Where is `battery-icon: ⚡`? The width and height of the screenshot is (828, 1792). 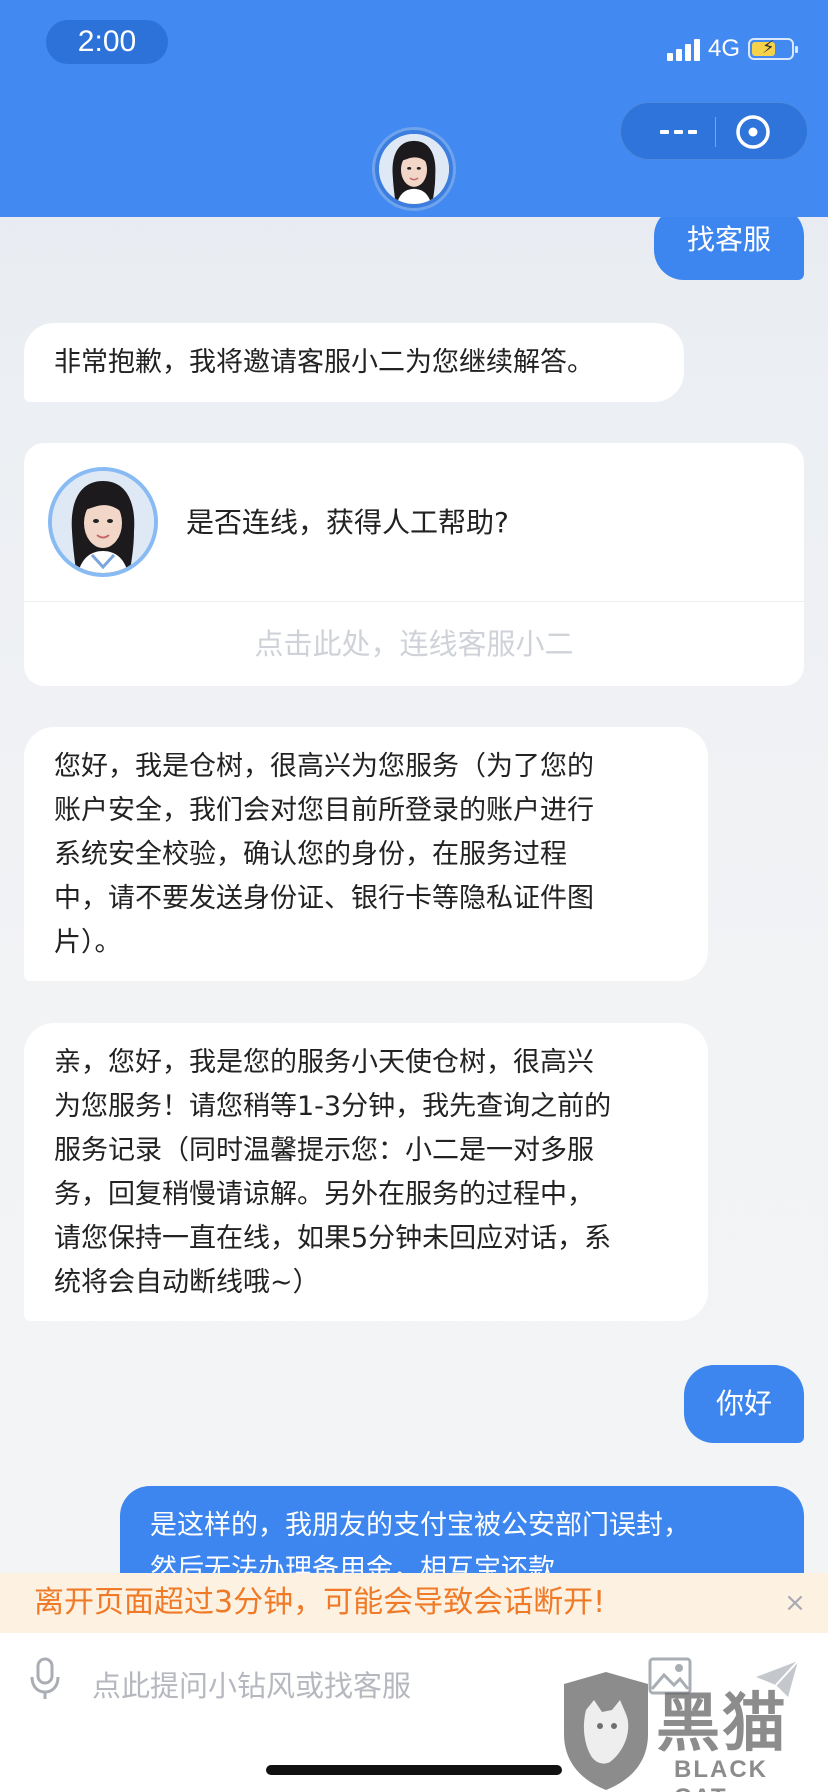
battery-icon: ⚡ is located at coordinates (773, 48).